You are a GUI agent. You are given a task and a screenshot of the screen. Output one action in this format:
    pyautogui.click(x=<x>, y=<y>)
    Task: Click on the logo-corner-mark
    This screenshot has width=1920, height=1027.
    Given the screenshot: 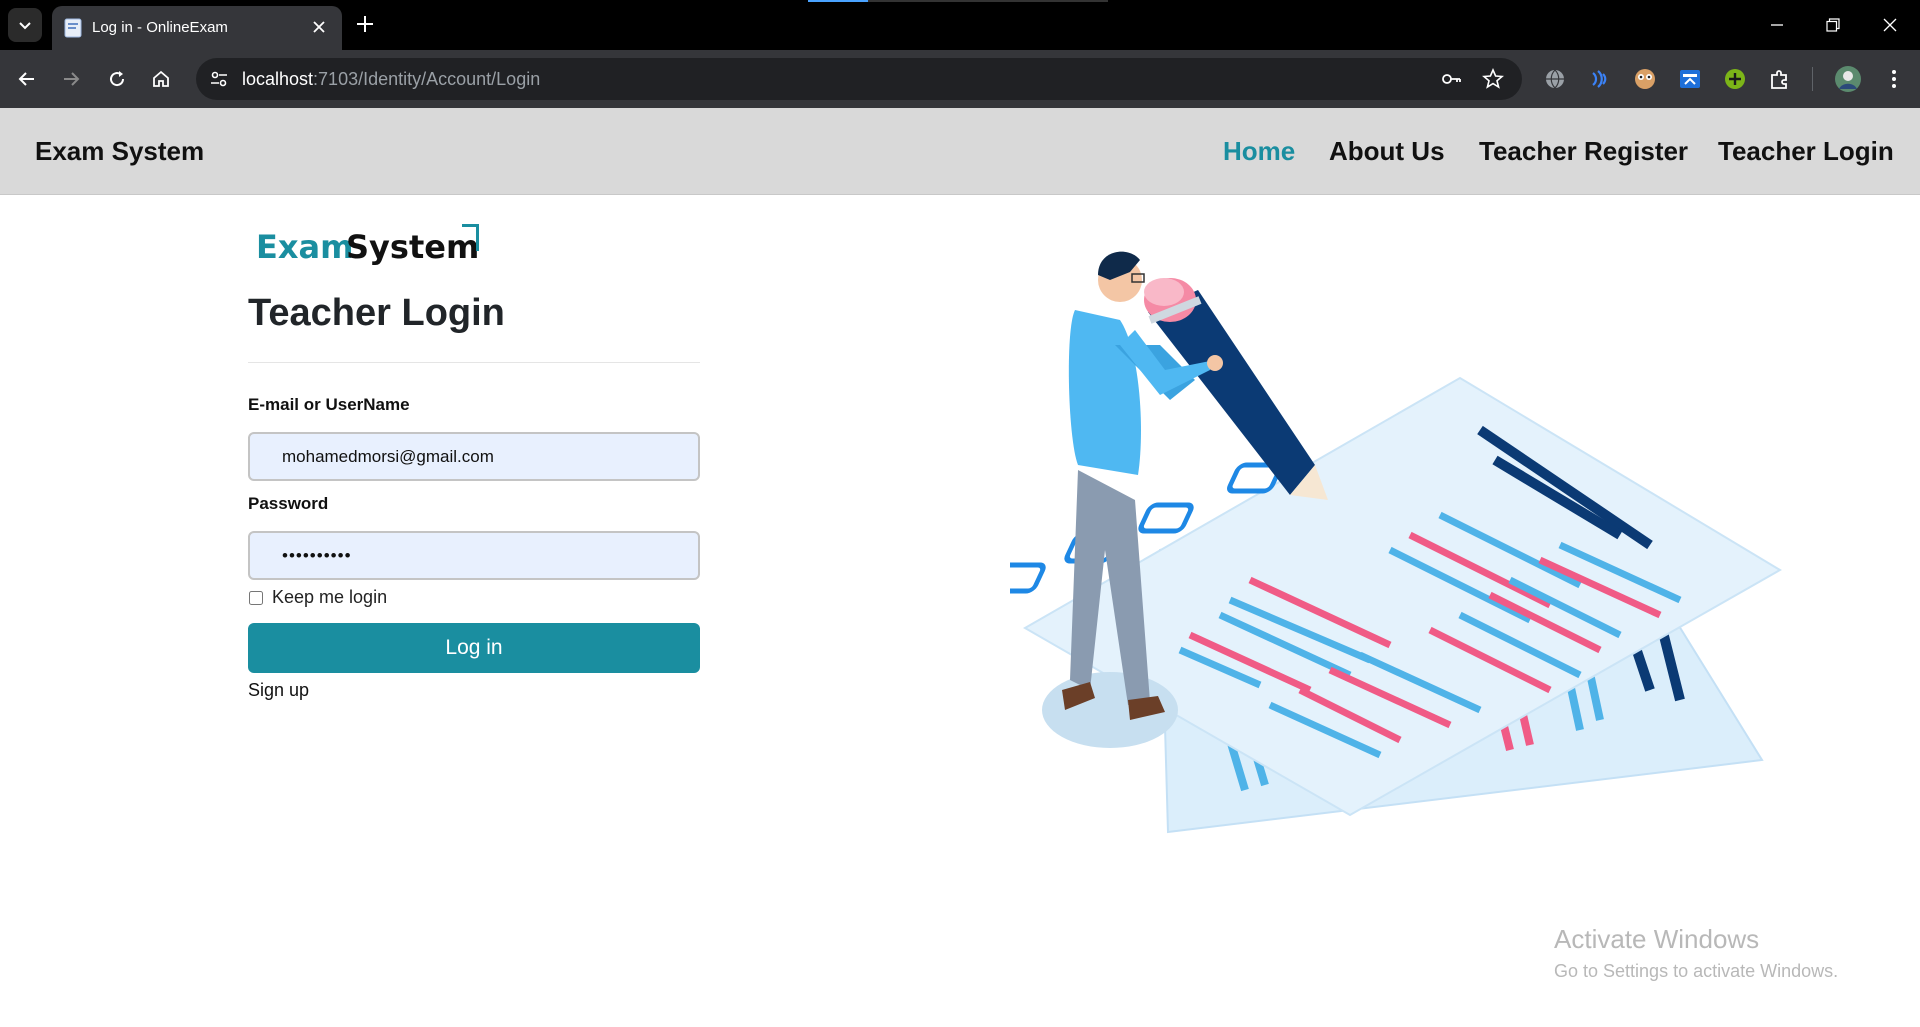 What is the action you would take?
    pyautogui.click(x=470, y=237)
    